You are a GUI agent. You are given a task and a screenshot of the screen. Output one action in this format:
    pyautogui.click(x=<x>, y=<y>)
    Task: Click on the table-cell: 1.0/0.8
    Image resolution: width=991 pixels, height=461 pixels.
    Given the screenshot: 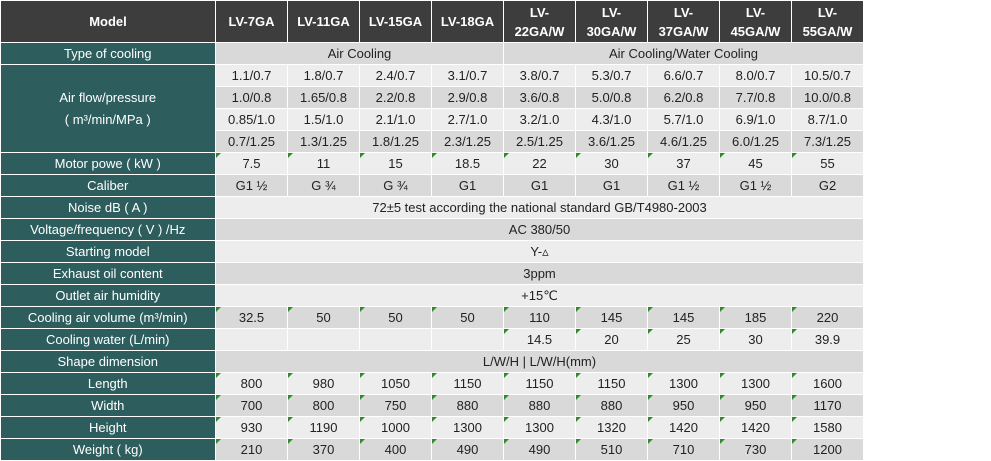 What is the action you would take?
    pyautogui.click(x=251, y=97)
    